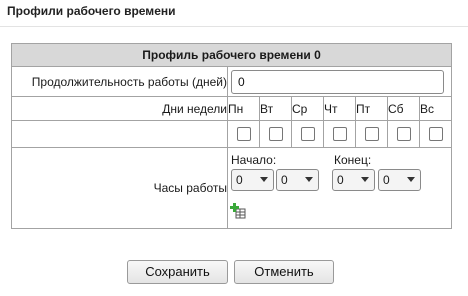  I want to click on work-hours-label: Часы работы, so click(119, 188).